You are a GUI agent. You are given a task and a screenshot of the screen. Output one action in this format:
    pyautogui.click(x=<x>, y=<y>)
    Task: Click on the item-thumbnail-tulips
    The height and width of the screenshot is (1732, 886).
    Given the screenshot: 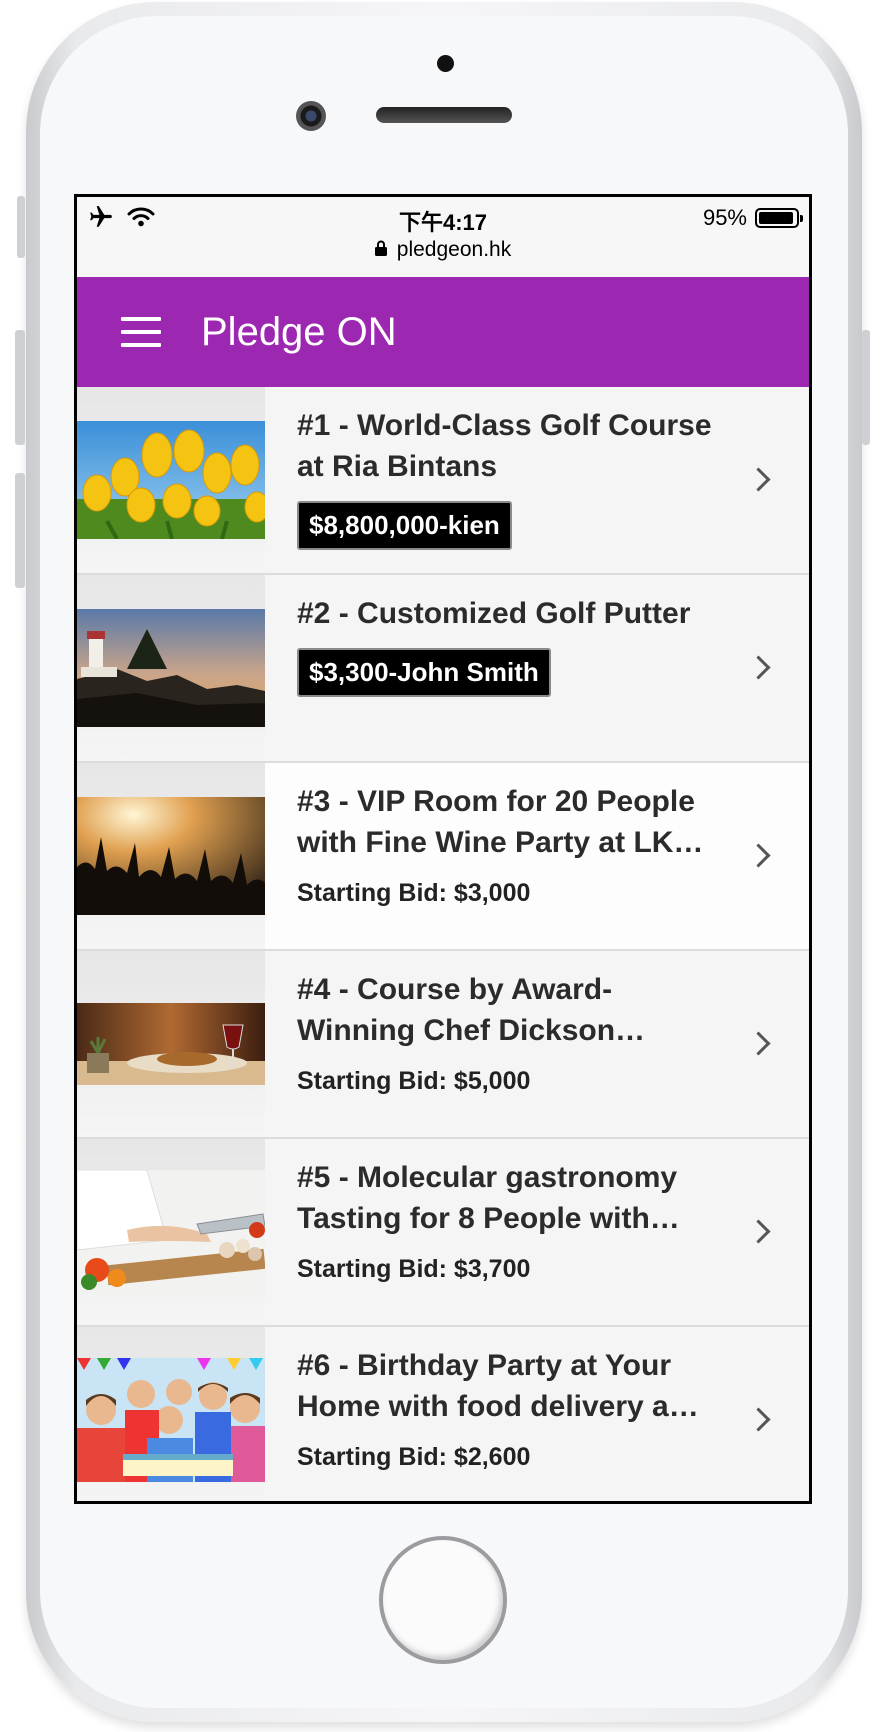 What is the action you would take?
    pyautogui.click(x=171, y=480)
    